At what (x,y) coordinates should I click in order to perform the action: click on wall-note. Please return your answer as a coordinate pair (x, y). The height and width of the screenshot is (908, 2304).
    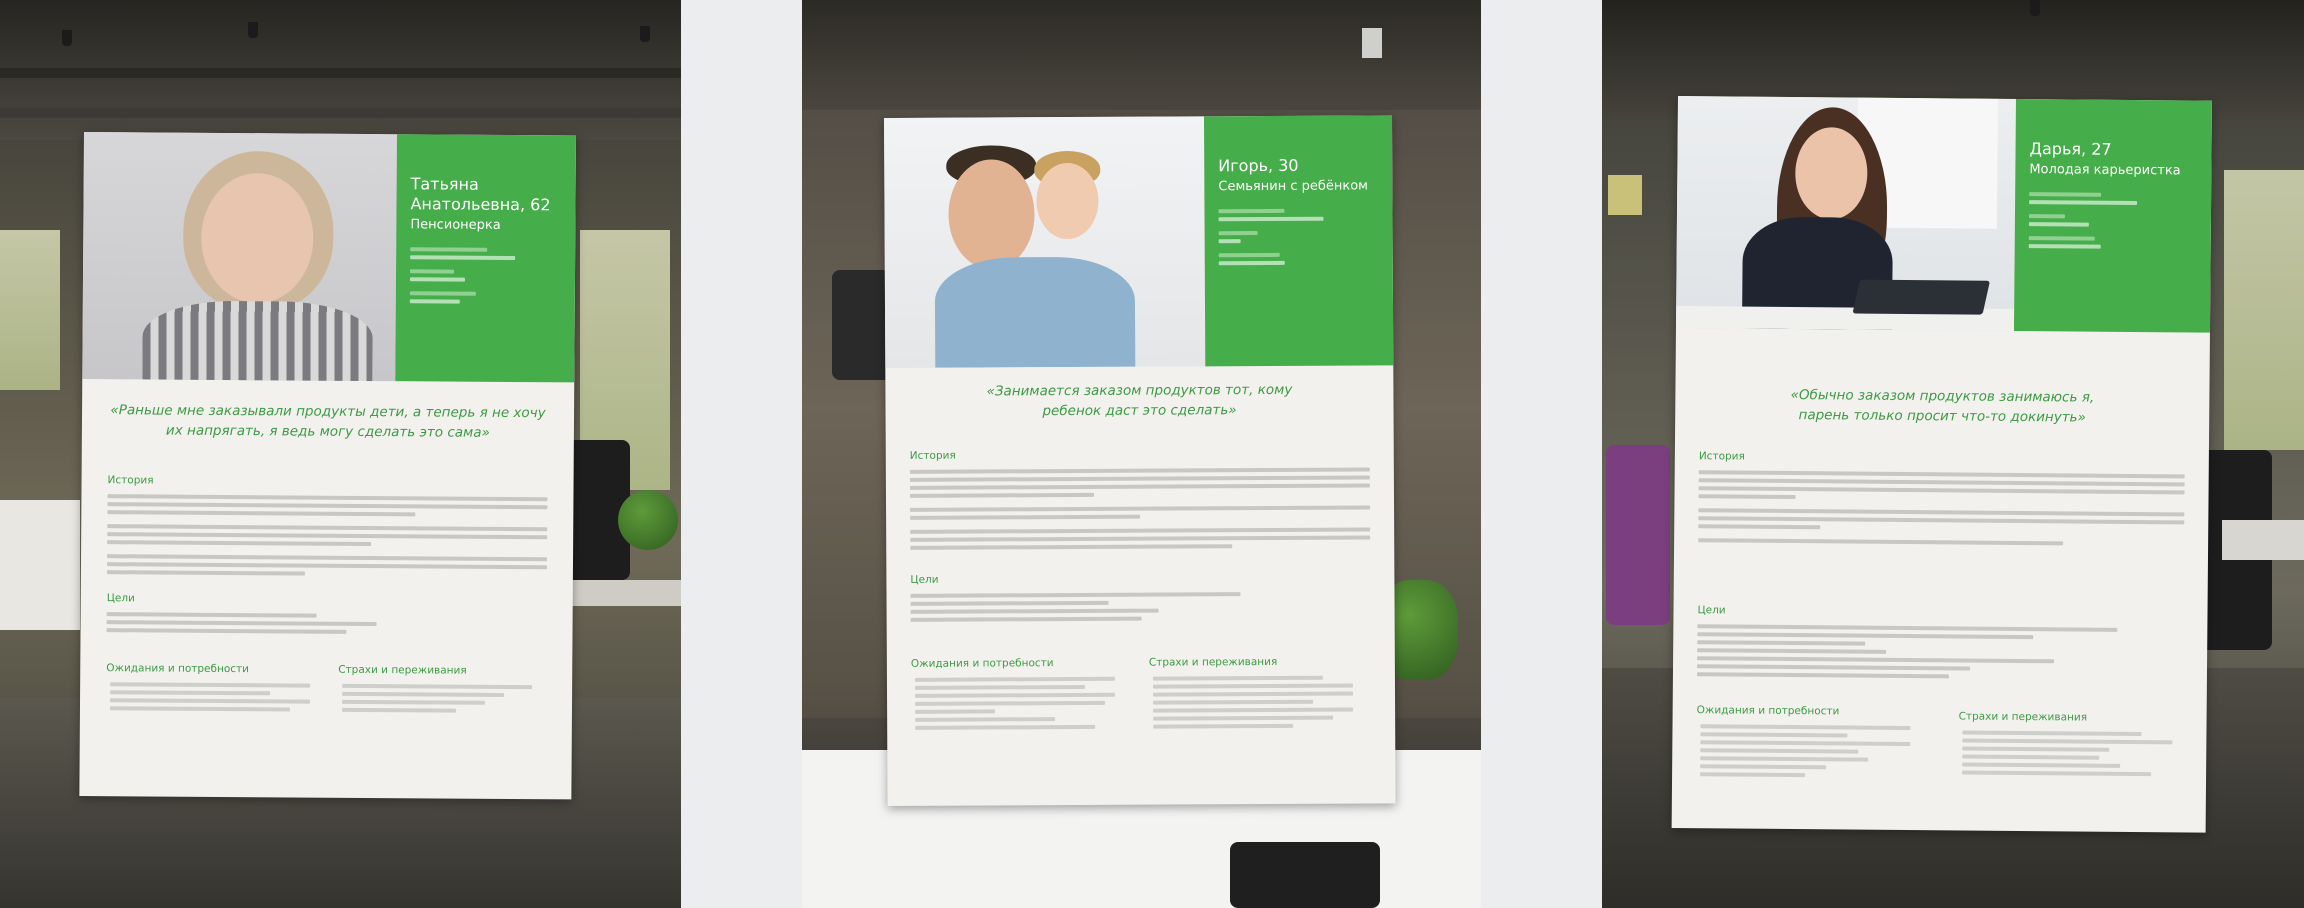
    Looking at the image, I should click on (1625, 195).